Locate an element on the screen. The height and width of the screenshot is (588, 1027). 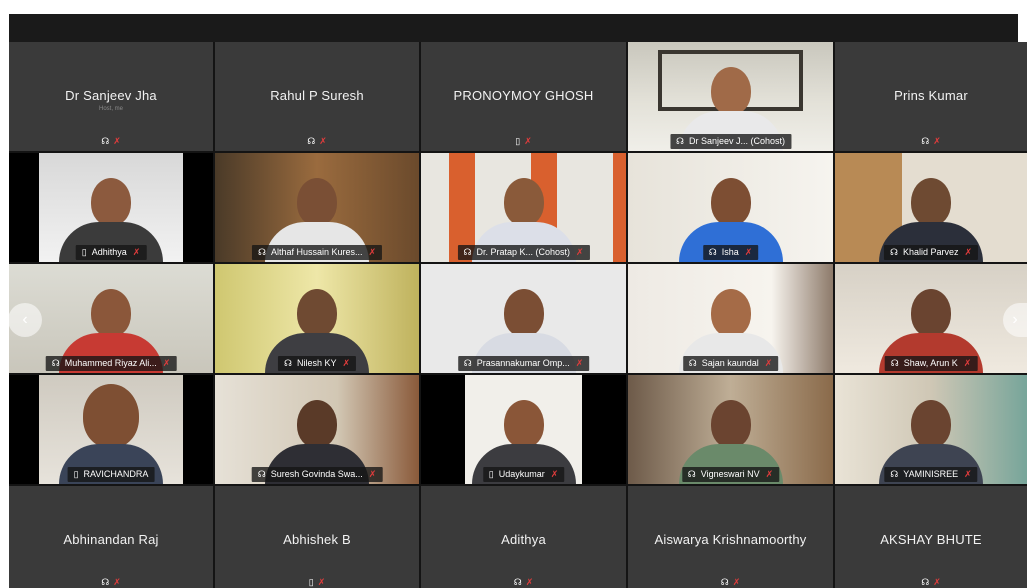
participant-tile: ☊ Dr. Pratap K... (Cohost) ✗ is located at coordinates (523, 207).